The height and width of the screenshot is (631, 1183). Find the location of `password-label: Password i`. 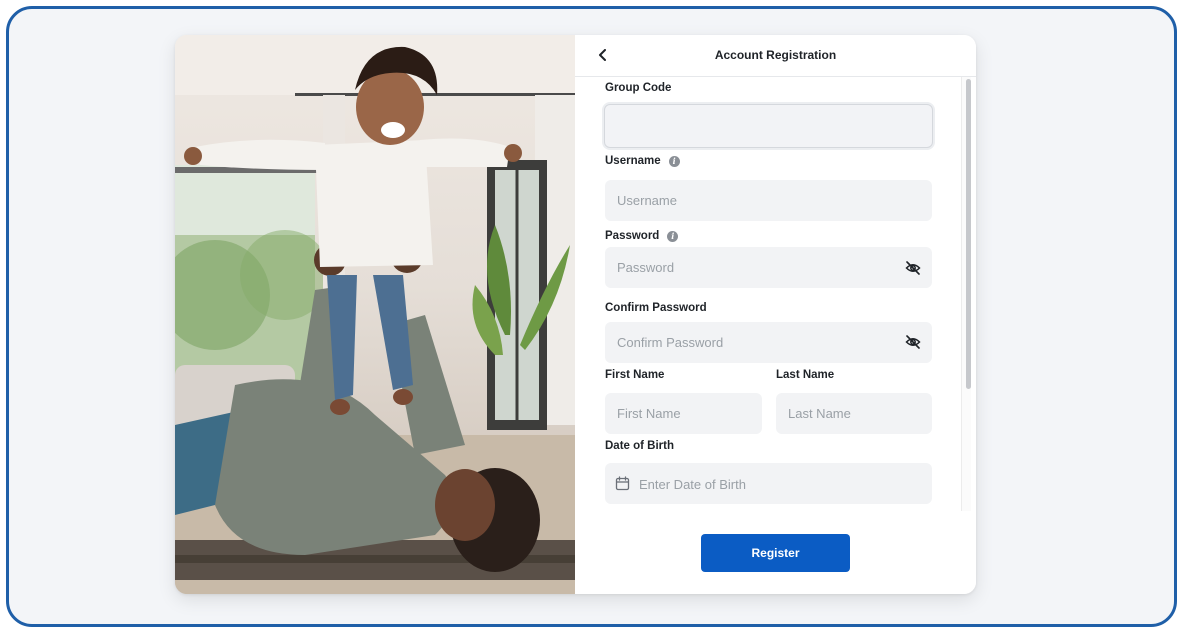

password-label: Password i is located at coordinates (642, 236).